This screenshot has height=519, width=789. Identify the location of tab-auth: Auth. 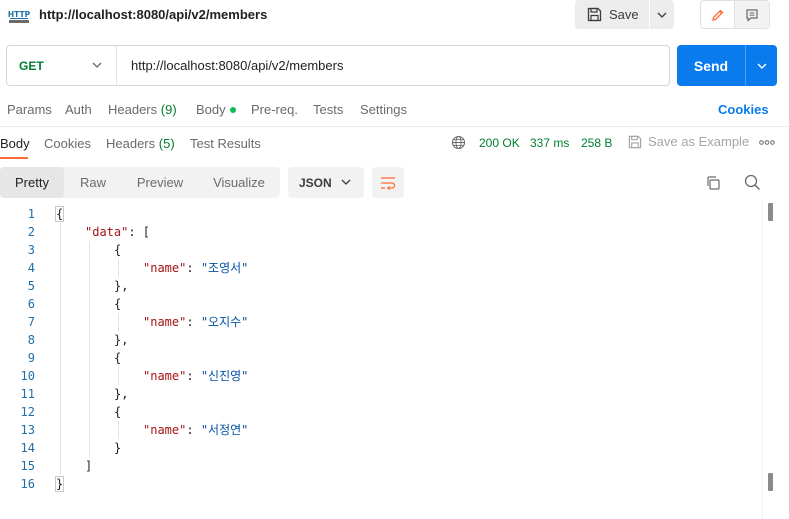
(78, 109).